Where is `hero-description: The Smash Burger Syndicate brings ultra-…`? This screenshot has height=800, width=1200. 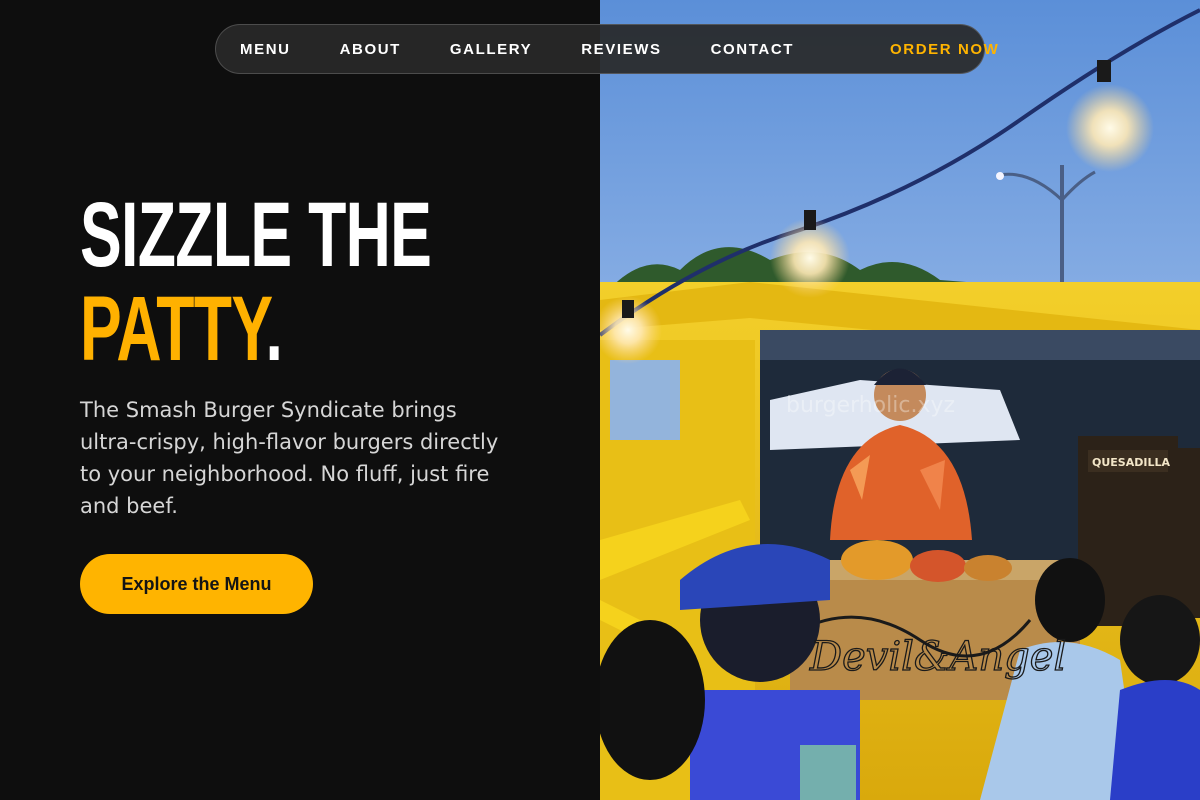
hero-description: The Smash Burger Syndicate brings ultra-… is located at coordinates (289, 458).